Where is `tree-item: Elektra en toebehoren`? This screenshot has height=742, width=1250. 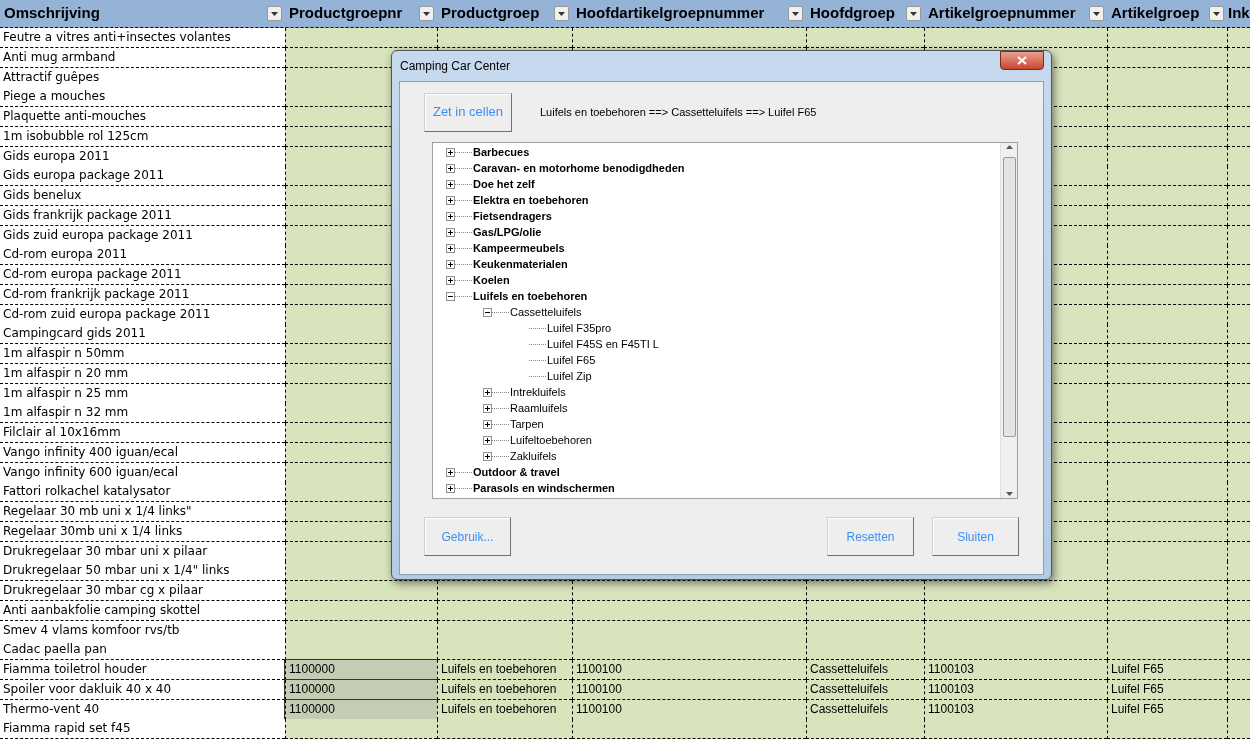 tree-item: Elektra en toebehoren is located at coordinates (531, 200).